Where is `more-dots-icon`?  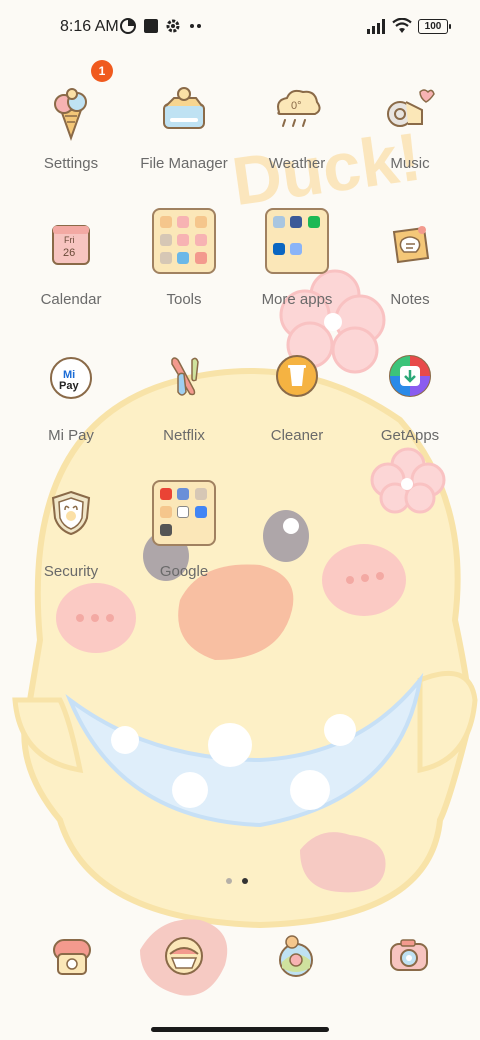
more-dots-icon is located at coordinates (195, 26).